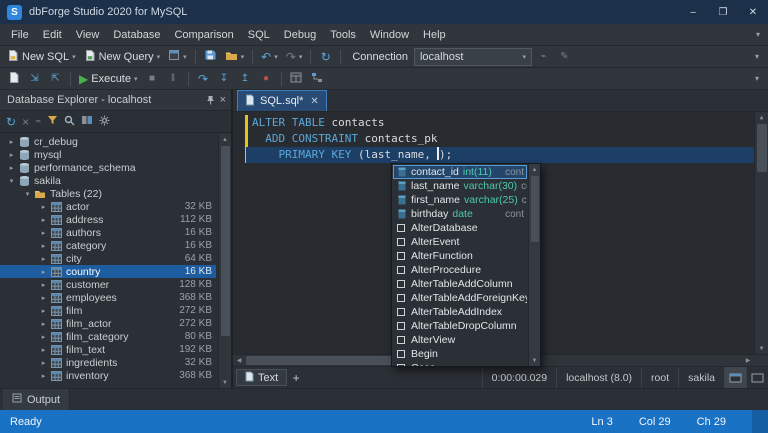 The width and height of the screenshot is (768, 433). I want to click on tree-item: ▸ film_text 192 KB, so click(108, 349).